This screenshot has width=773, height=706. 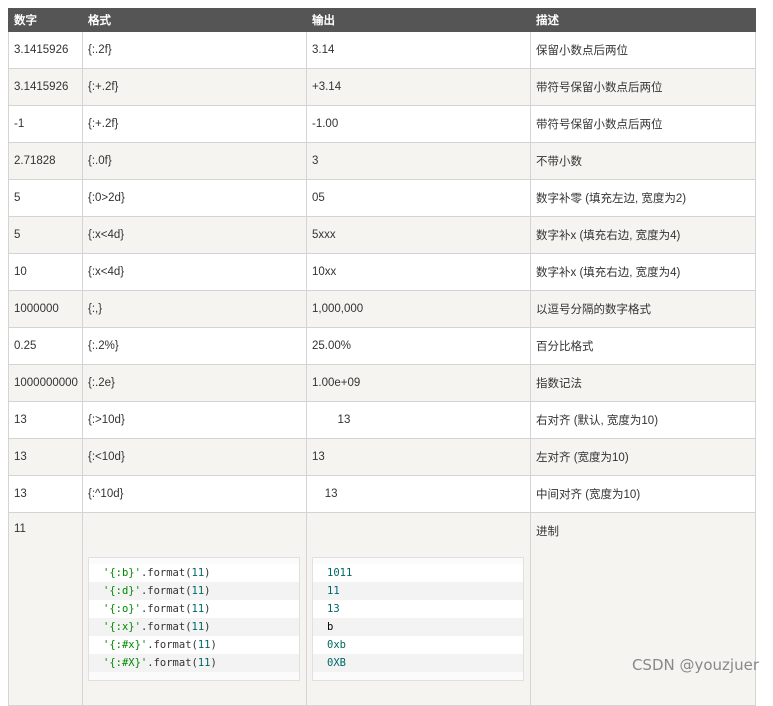 What do you see at coordinates (418, 20) in the screenshot?
I see `header-output: 输出` at bounding box center [418, 20].